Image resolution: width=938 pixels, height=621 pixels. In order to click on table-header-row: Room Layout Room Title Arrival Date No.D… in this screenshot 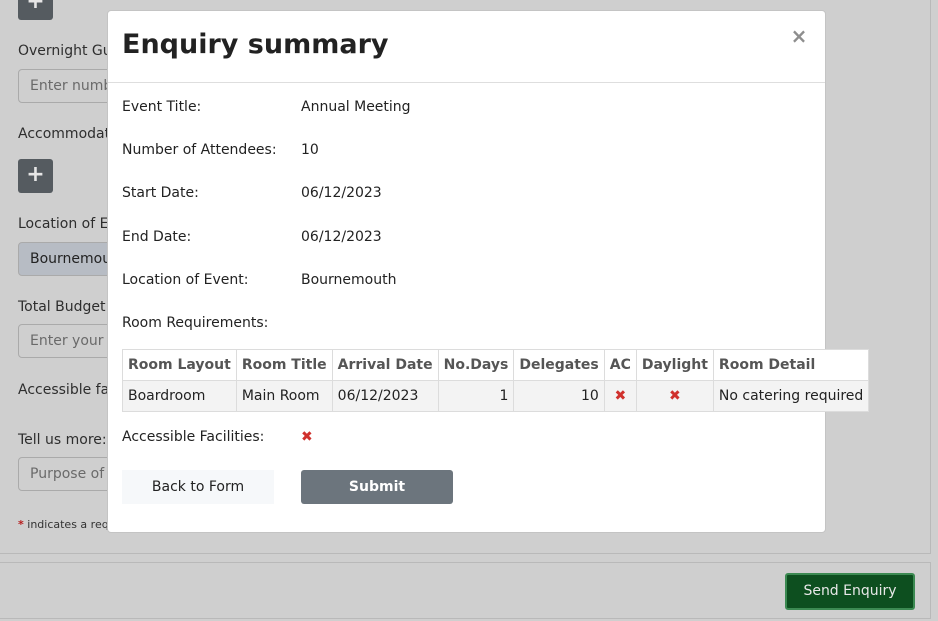, I will do `click(496, 365)`.